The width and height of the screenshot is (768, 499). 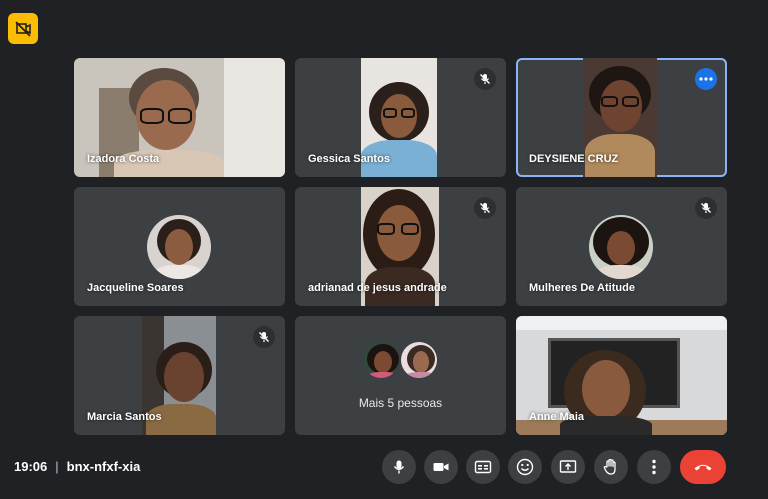 I want to click on participant-tile: Gessica Santos, so click(x=400, y=117).